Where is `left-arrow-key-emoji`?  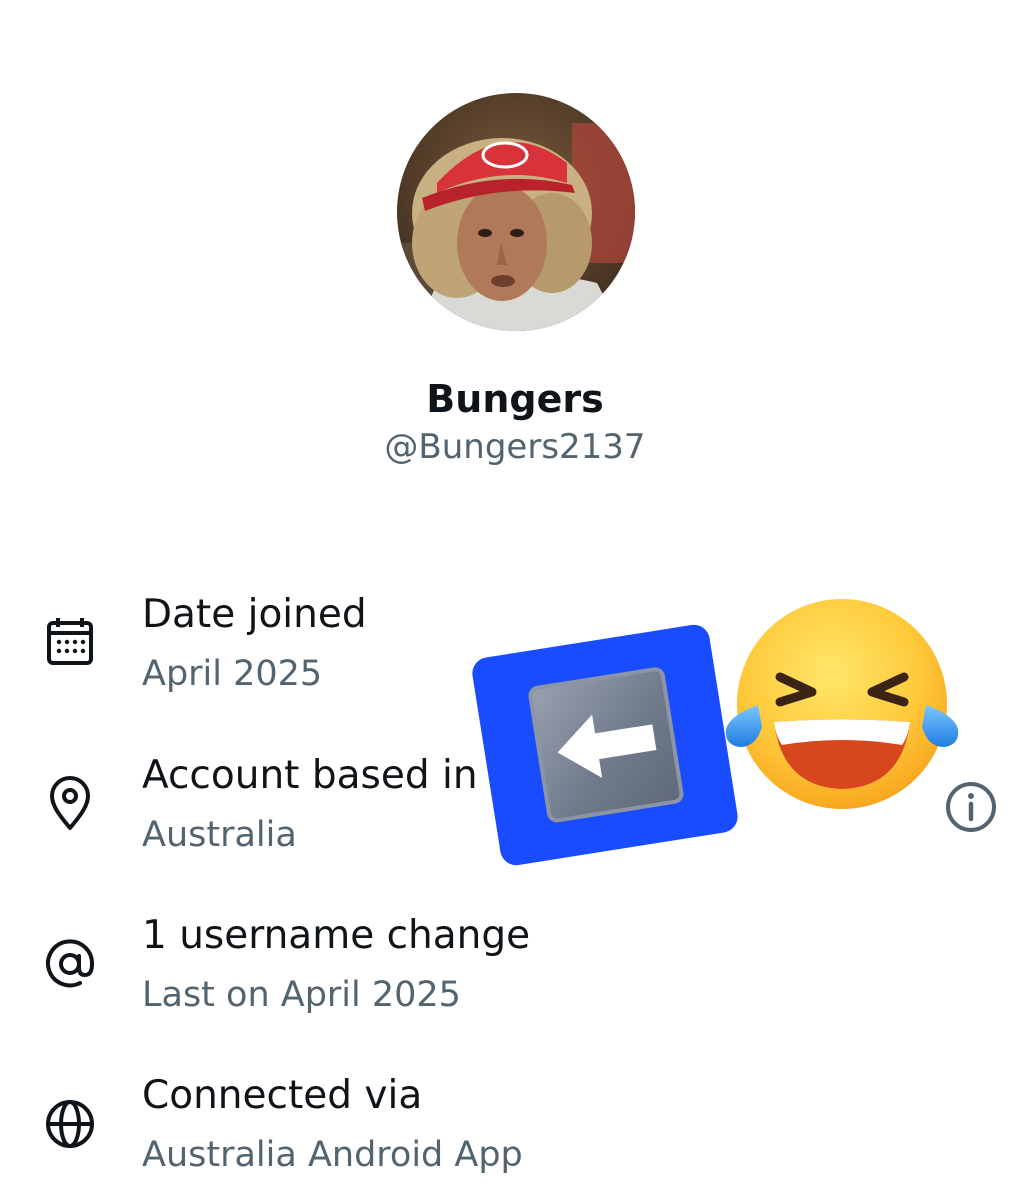
left-arrow-key-emoji is located at coordinates (605, 745).